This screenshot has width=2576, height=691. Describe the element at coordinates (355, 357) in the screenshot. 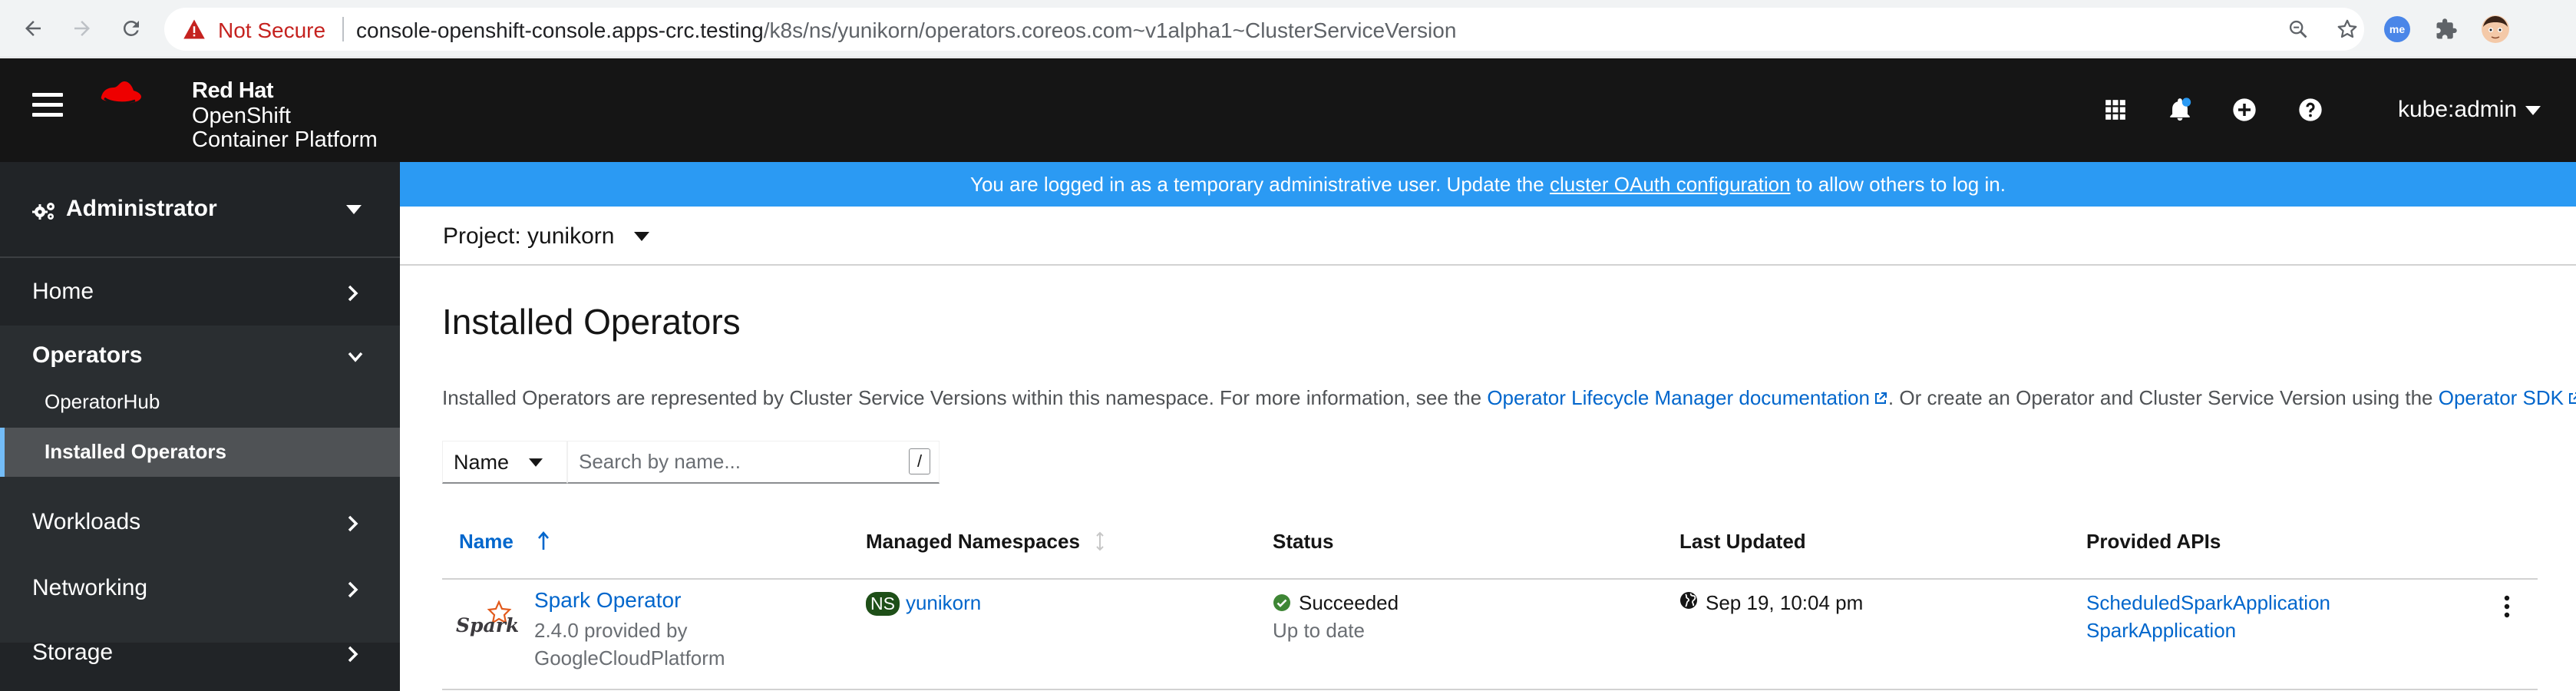

I see `chevron-down-icon` at that location.